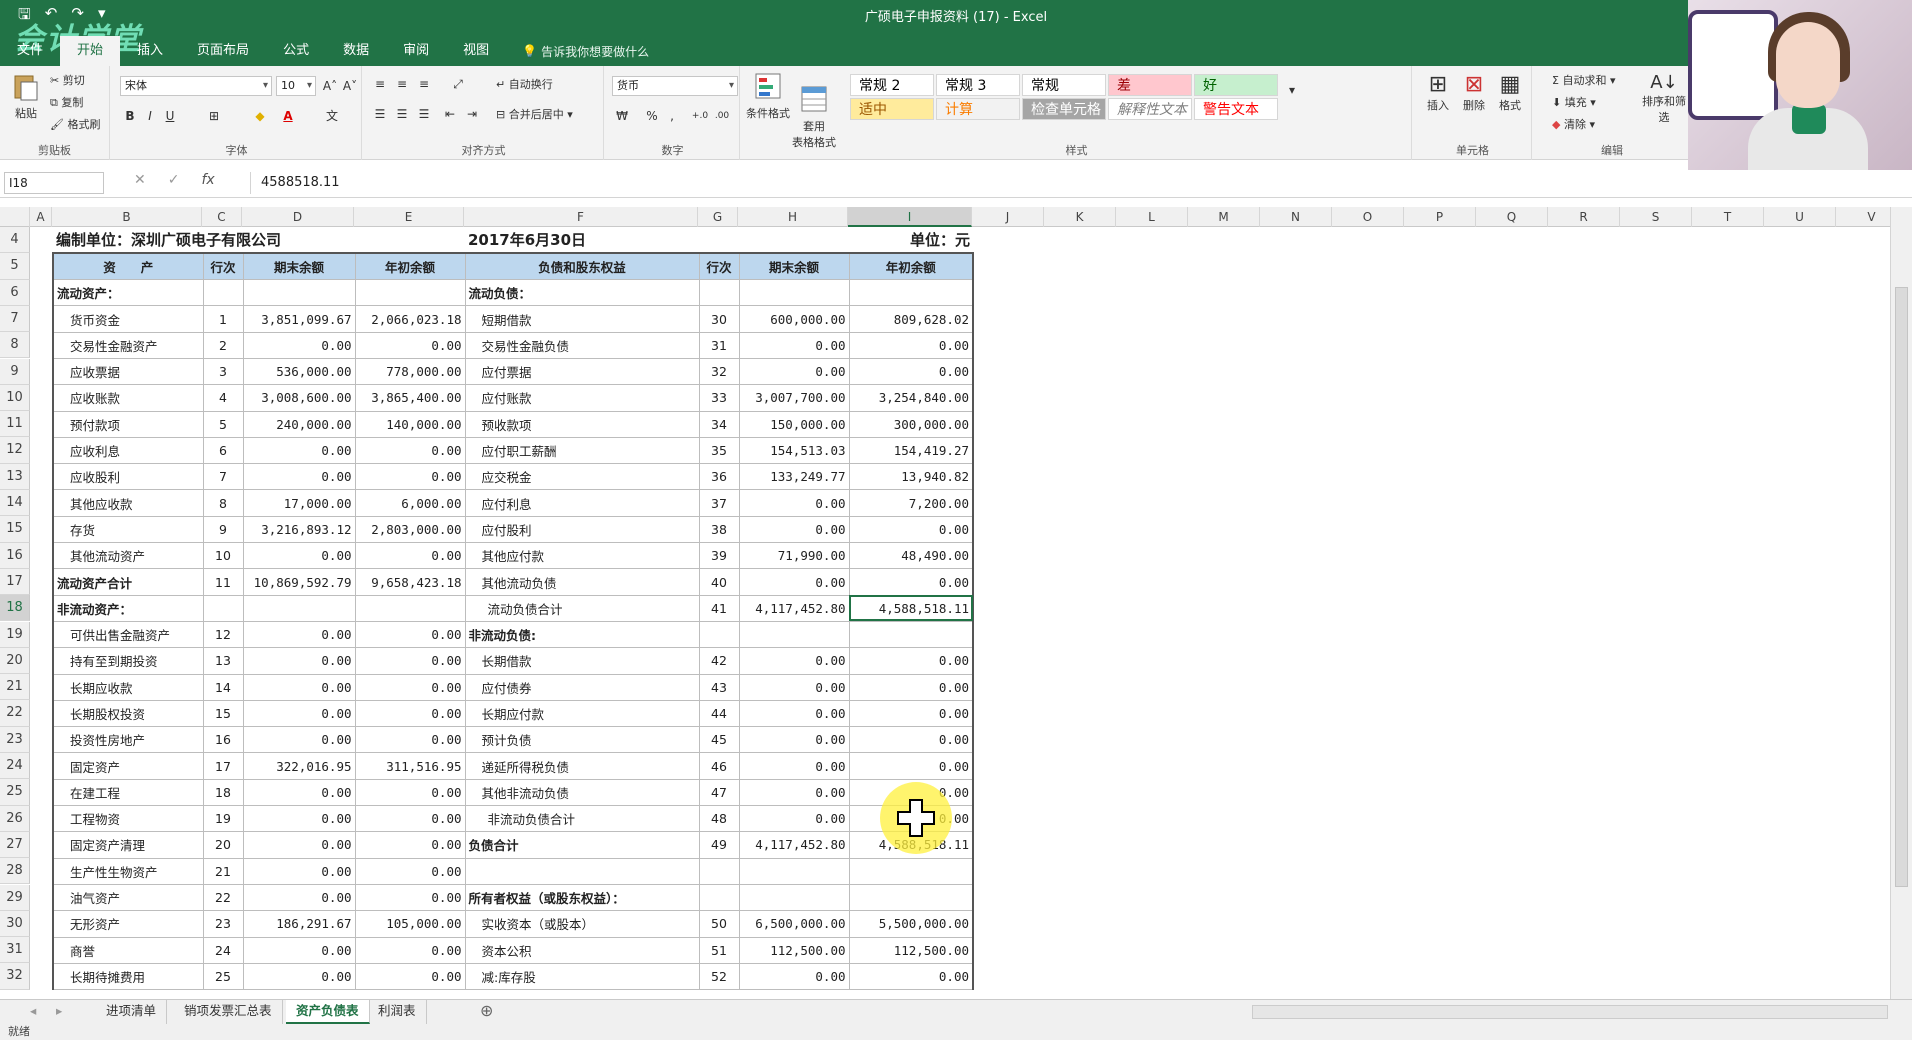 This screenshot has height=1040, width=1912. Describe the element at coordinates (299, 398) in the screenshot. I see `table-cell: 3,008,600.00` at that location.